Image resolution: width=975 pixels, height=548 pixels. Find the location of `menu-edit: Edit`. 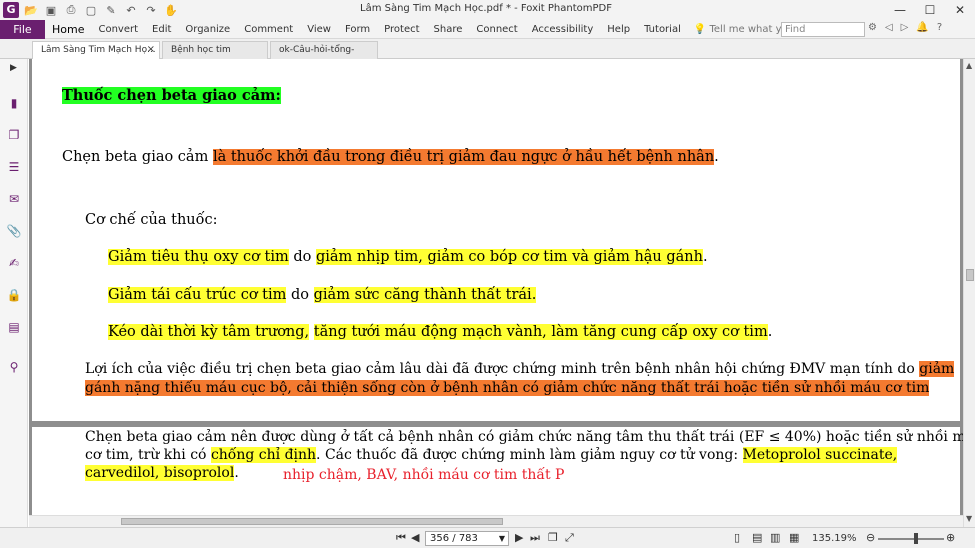

menu-edit: Edit is located at coordinates (161, 29).